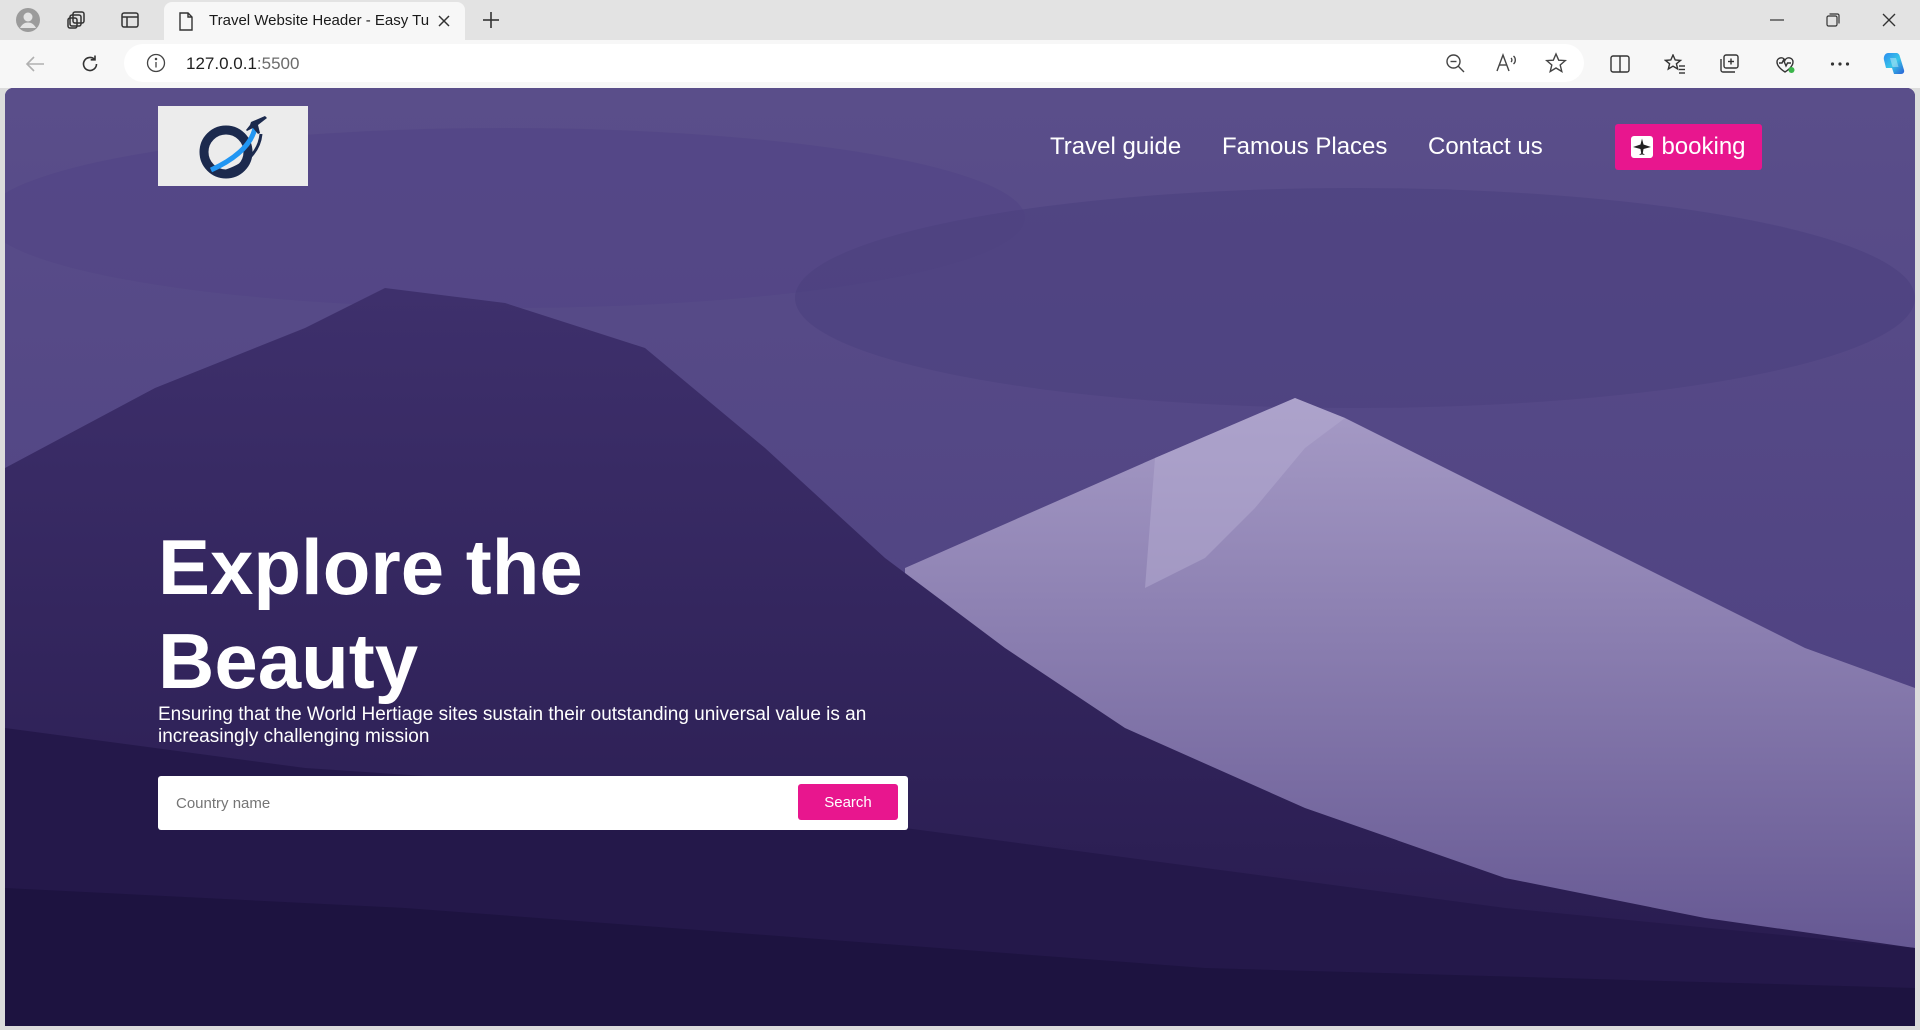 The image size is (1920, 1030). I want to click on search-button: Search, so click(848, 802).